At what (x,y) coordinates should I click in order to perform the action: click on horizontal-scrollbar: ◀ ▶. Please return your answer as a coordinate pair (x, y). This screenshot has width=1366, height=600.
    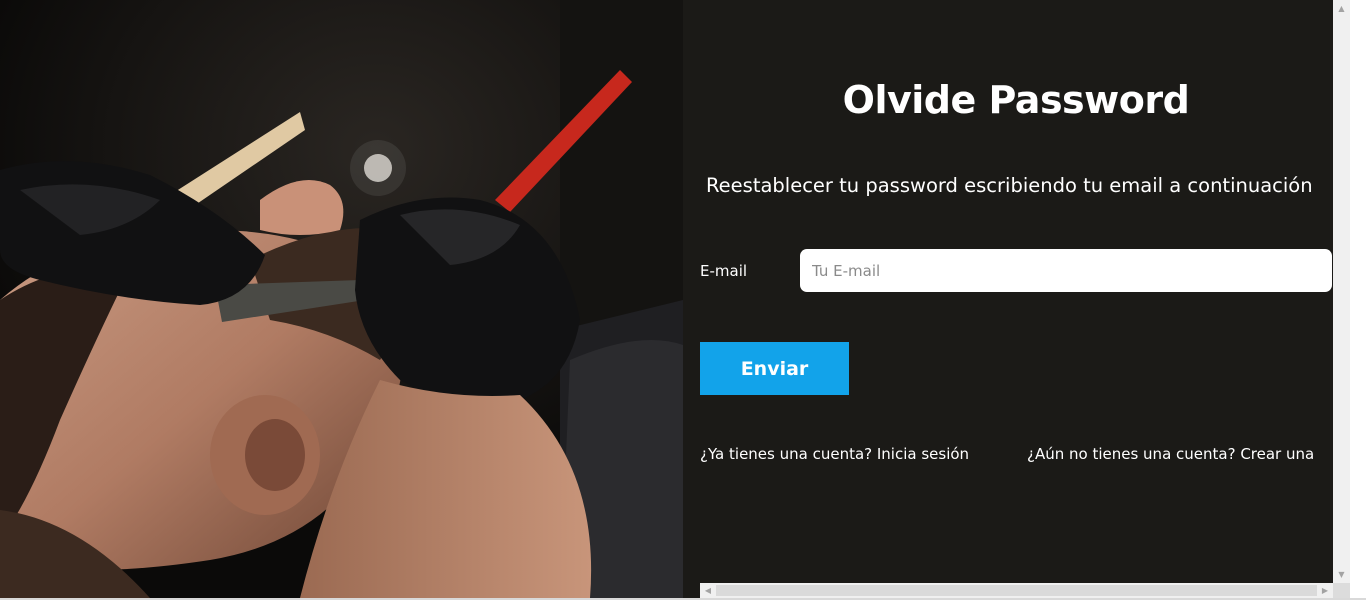
    Looking at the image, I should click on (1016, 590).